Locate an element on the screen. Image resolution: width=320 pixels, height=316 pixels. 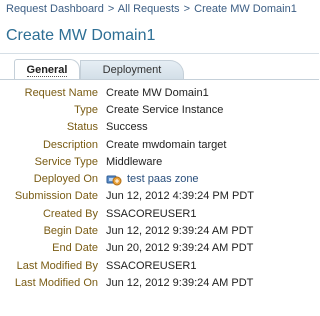
tab-general: General is located at coordinates (47, 69).